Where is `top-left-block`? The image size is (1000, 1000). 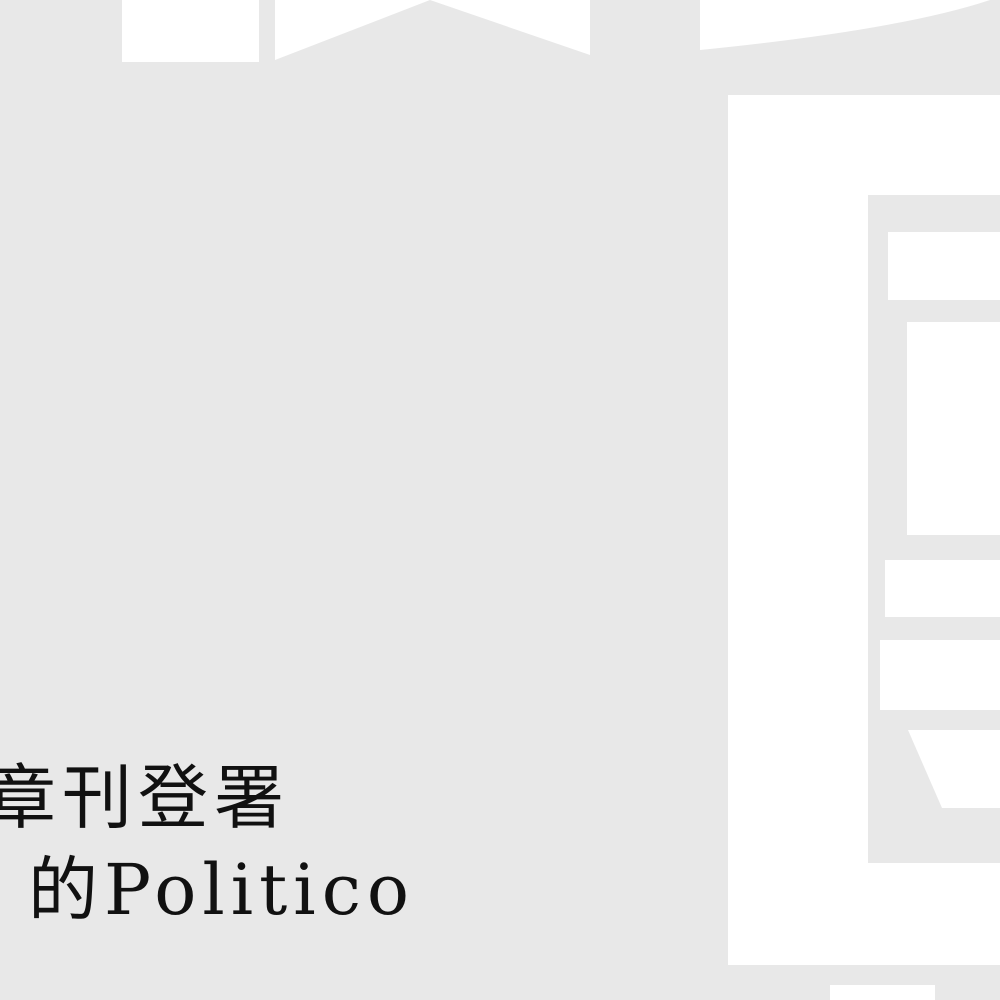
top-left-block is located at coordinates (190, 31).